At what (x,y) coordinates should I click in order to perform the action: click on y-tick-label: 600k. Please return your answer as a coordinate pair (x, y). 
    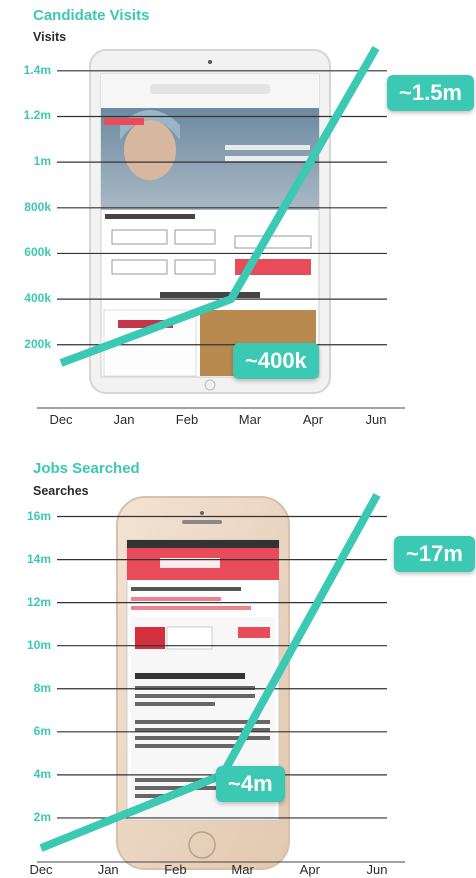
    Looking at the image, I should click on (37, 252).